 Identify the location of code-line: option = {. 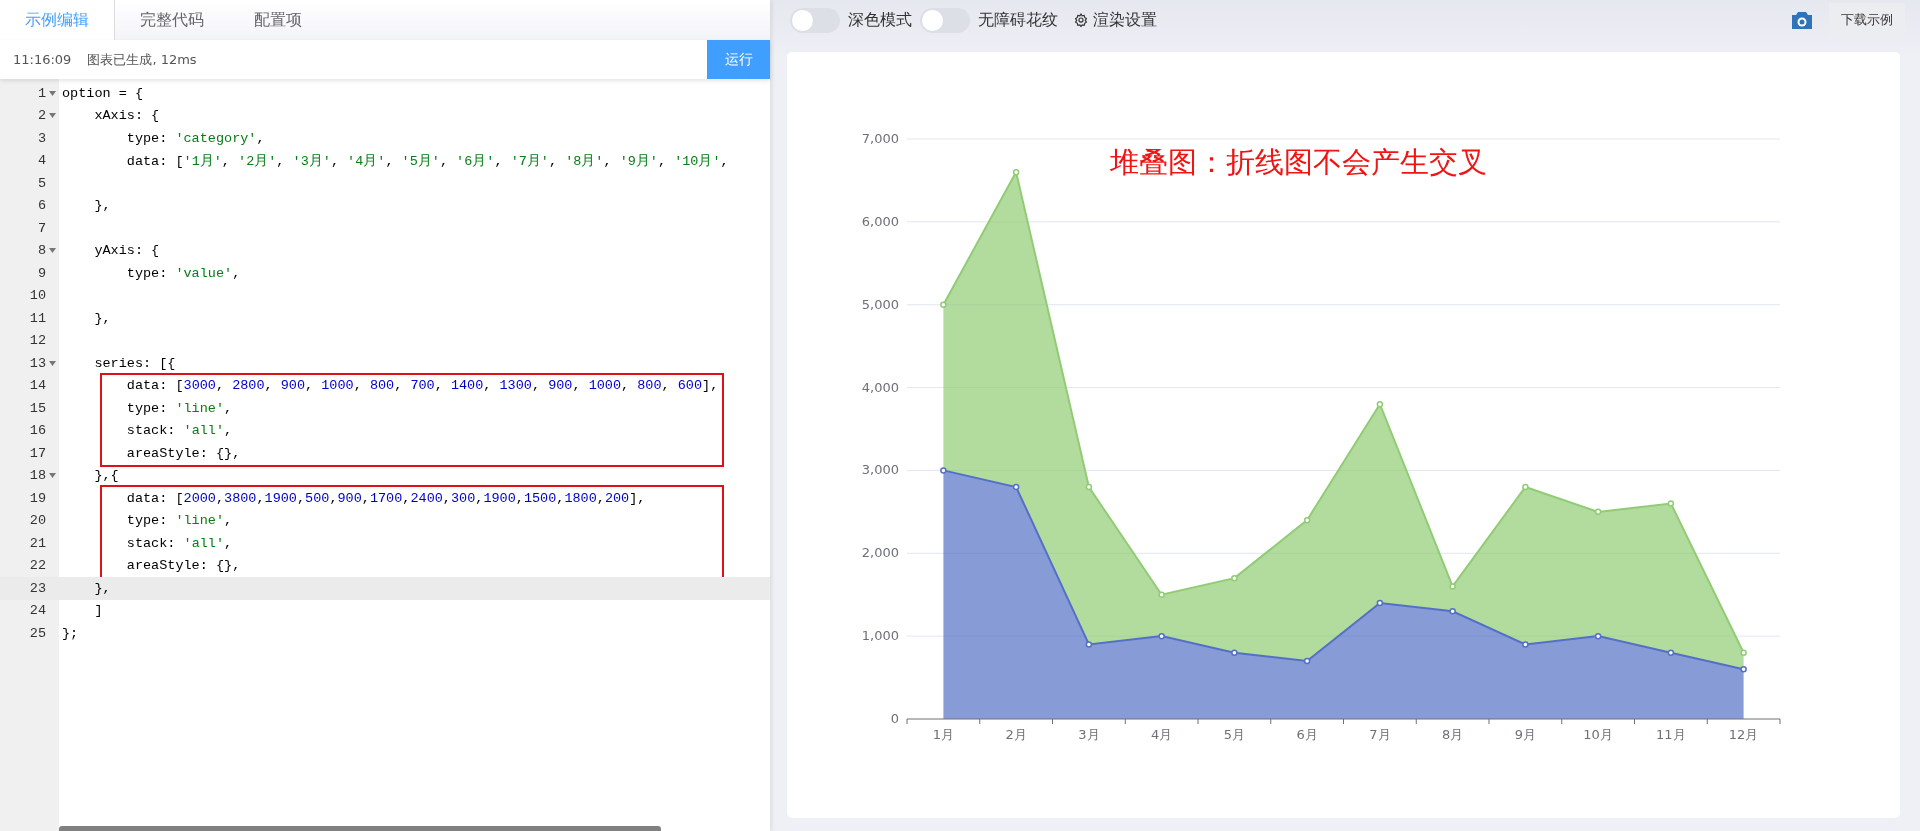
(102, 93).